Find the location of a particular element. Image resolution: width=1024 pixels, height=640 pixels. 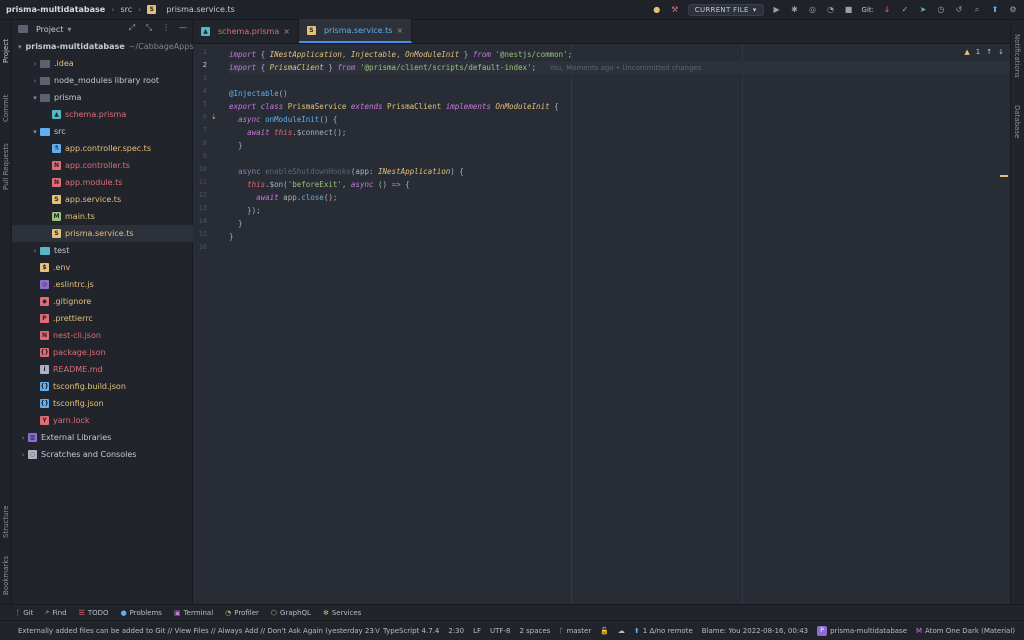

tab-project: Project is located at coordinates (6, 51).